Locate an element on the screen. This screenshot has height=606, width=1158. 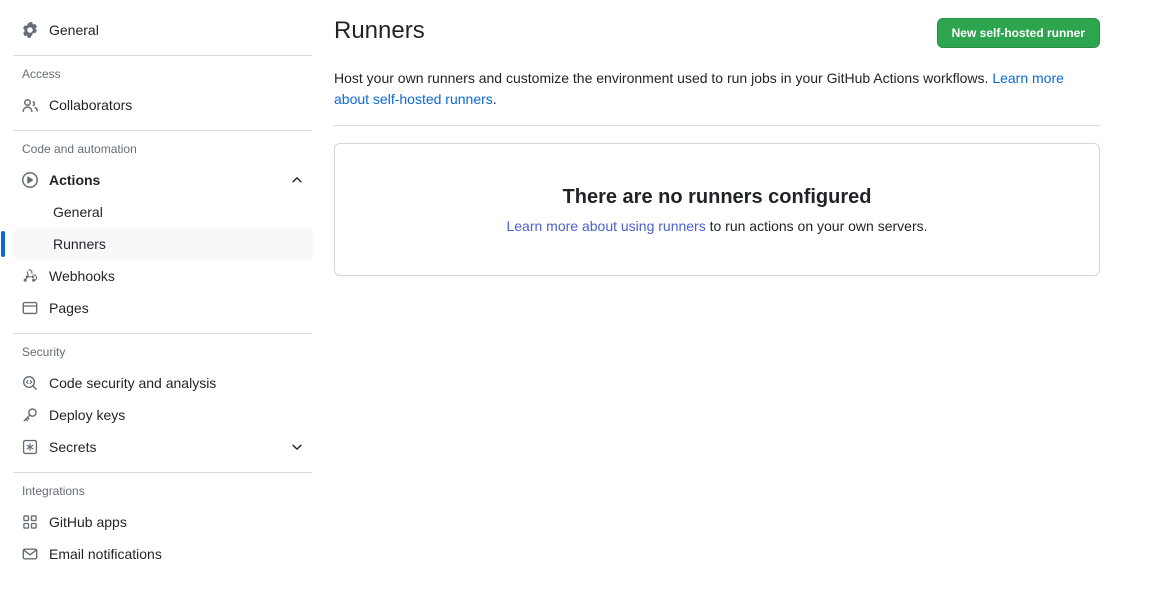
sidebar-item-collaborators: Collaborators is located at coordinates (163, 105).